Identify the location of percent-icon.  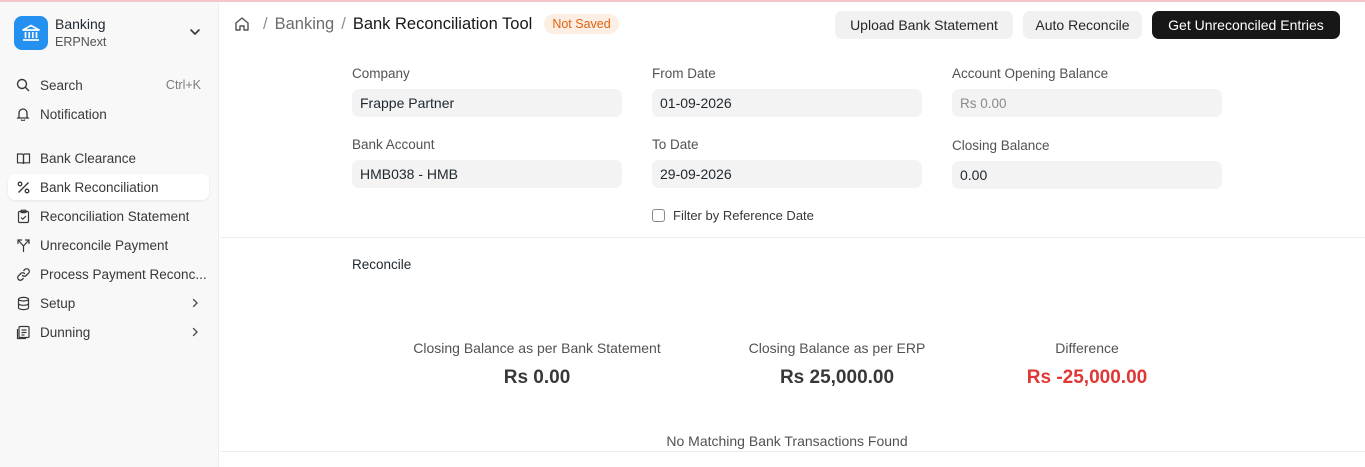
(23, 187).